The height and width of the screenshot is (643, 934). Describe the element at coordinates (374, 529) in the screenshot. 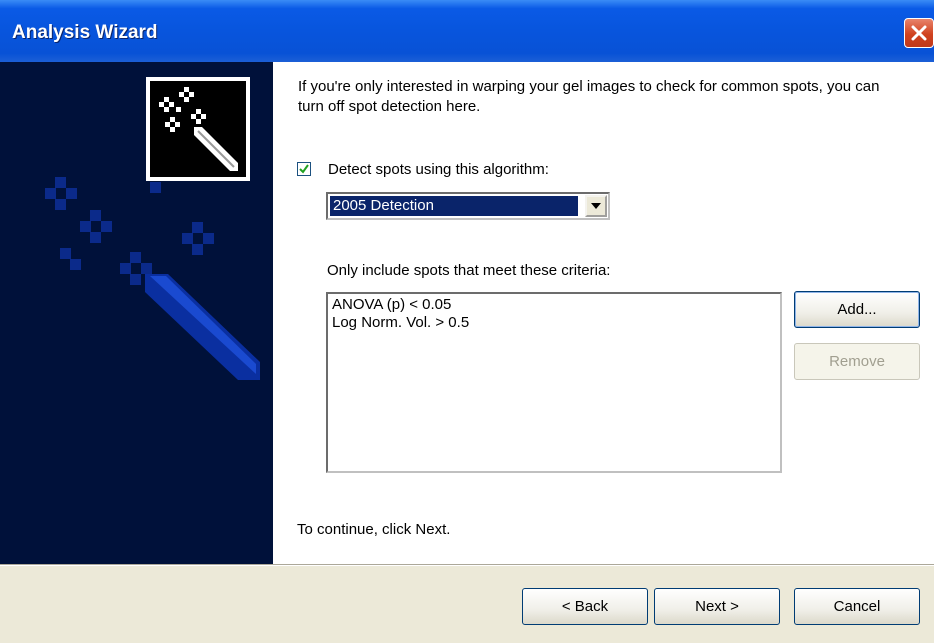

I see `continue-instruction: To continue, click Next.` at that location.